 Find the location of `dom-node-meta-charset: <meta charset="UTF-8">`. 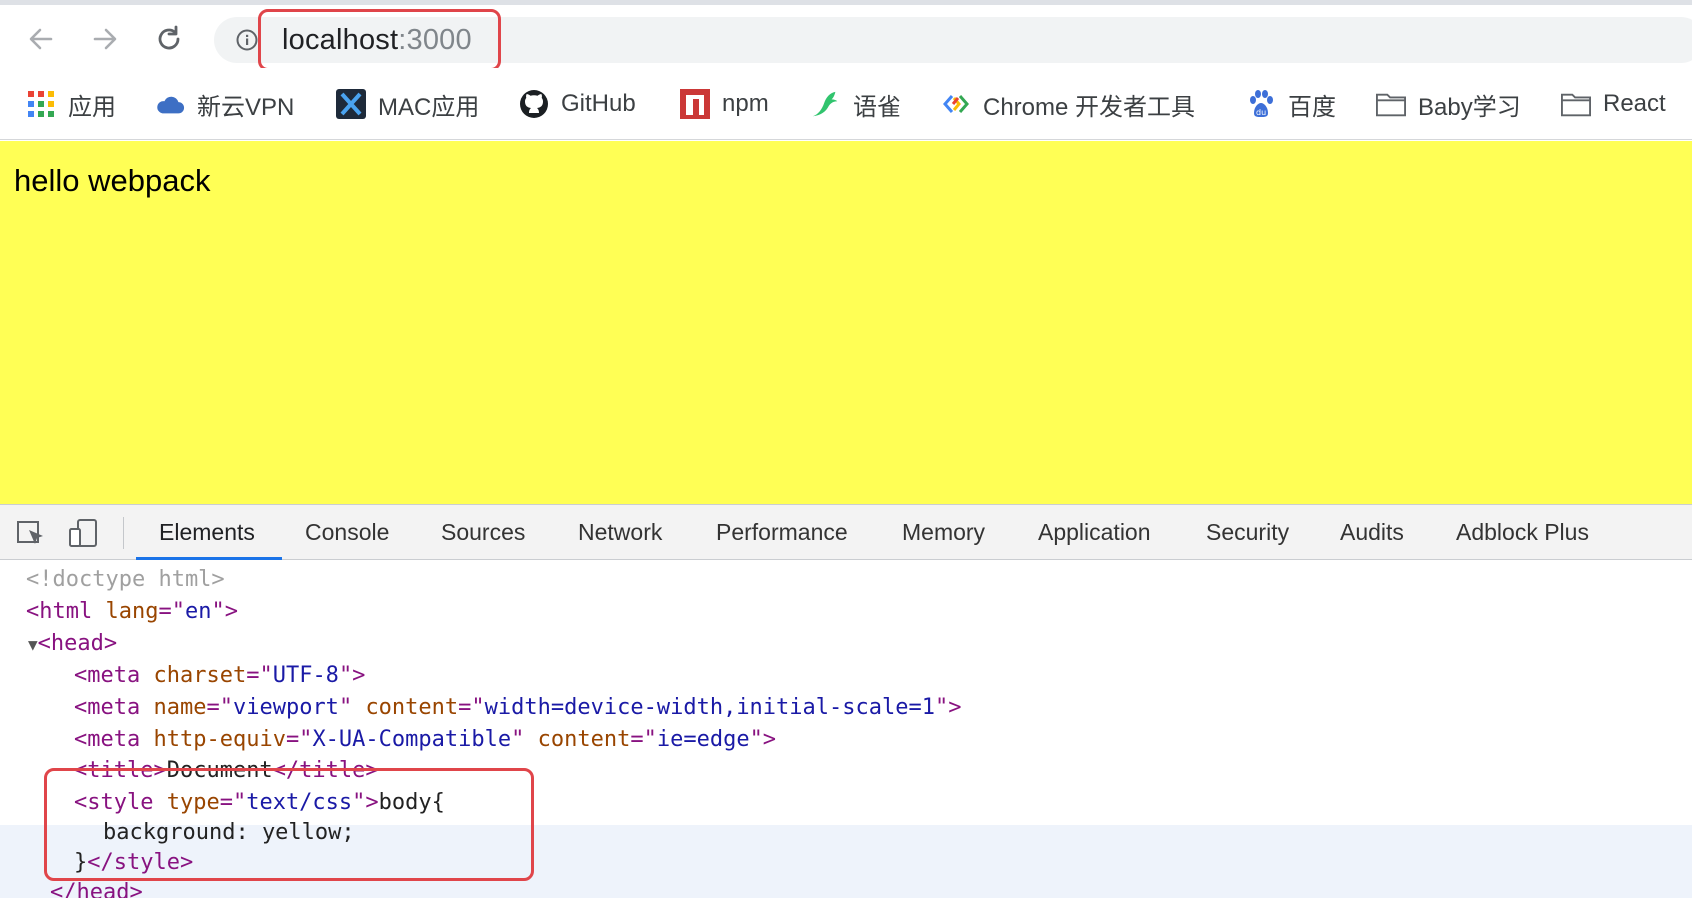

dom-node-meta-charset: <meta charset="UTF-8"> is located at coordinates (219, 676).